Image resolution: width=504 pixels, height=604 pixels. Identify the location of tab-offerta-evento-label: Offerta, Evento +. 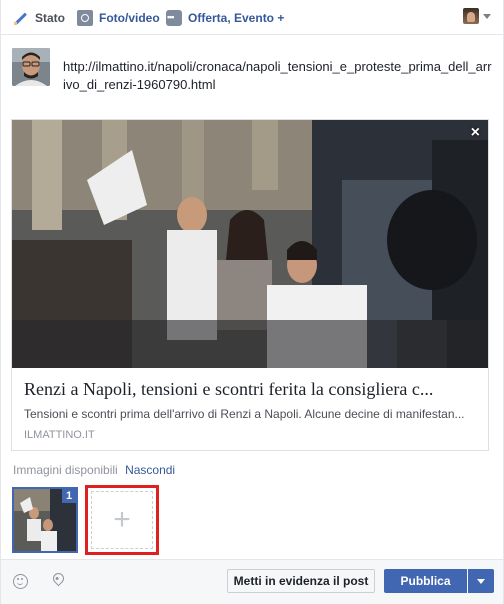
(236, 18).